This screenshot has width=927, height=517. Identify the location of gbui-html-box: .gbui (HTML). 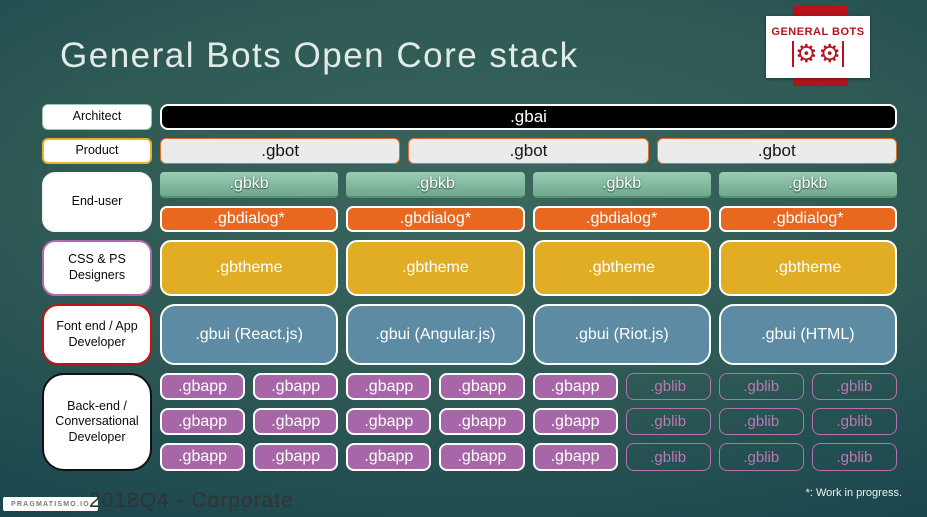
(807, 334).